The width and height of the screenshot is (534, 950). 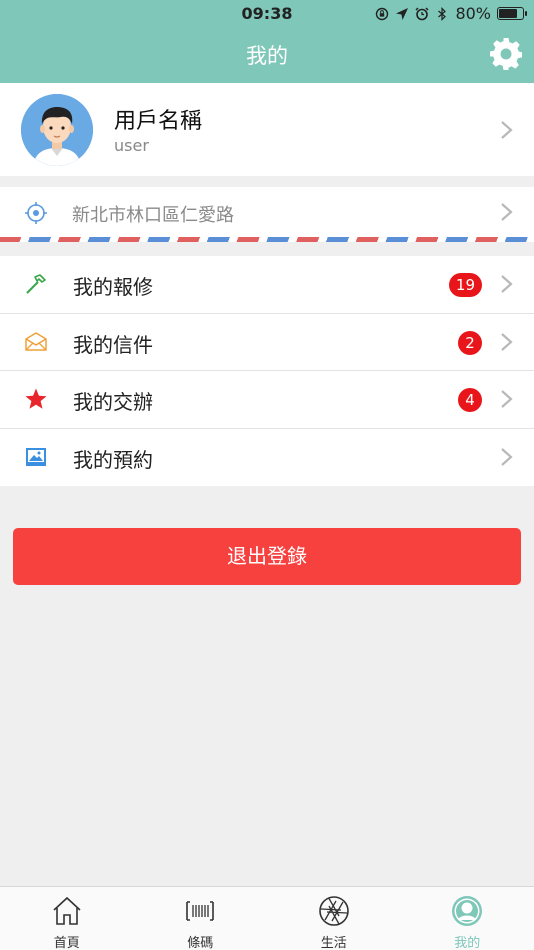 What do you see at coordinates (333, 943) in the screenshot?
I see `tab-label: 生活` at bounding box center [333, 943].